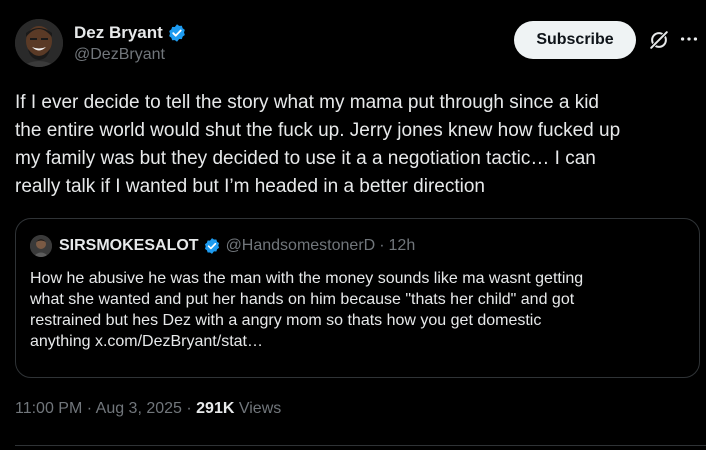  What do you see at coordinates (129, 246) in the screenshot?
I see `quote-display-name: SIRSMOKESALOT` at bounding box center [129, 246].